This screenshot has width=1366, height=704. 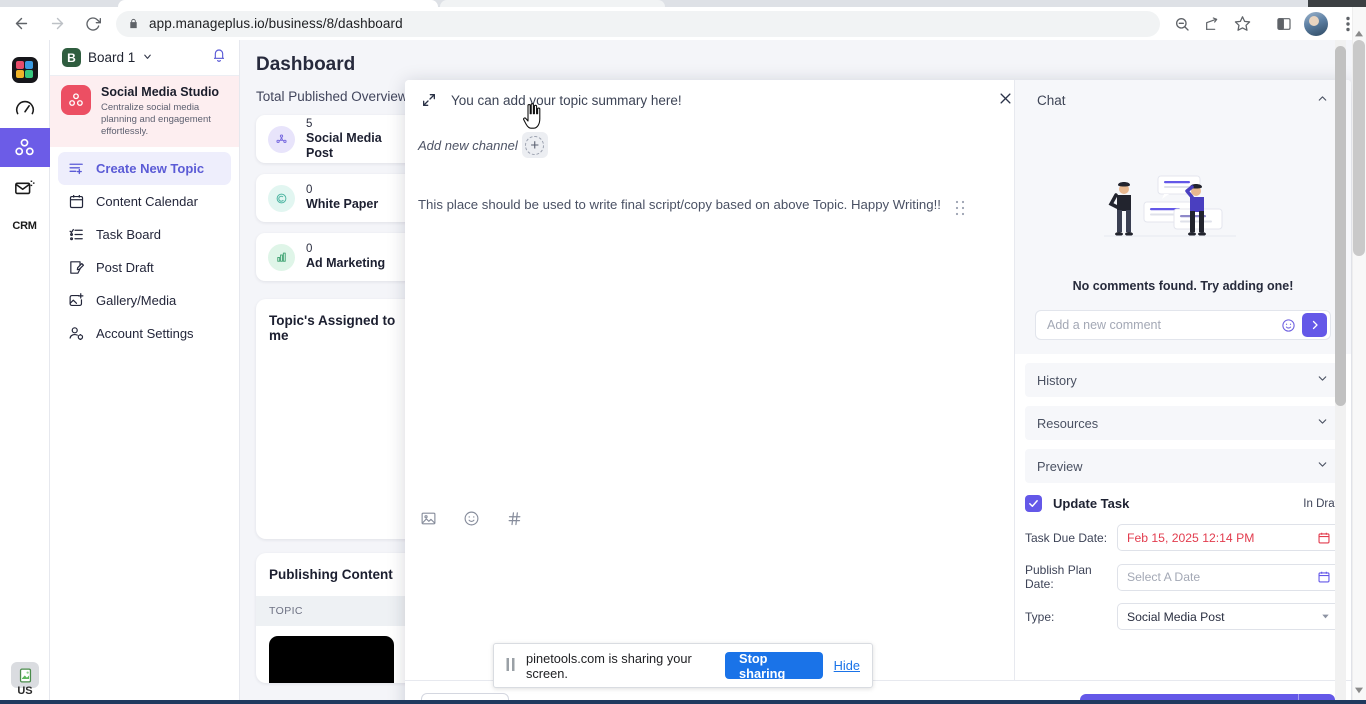 I want to click on board-selector: B Board 1, so click(x=144, y=58).